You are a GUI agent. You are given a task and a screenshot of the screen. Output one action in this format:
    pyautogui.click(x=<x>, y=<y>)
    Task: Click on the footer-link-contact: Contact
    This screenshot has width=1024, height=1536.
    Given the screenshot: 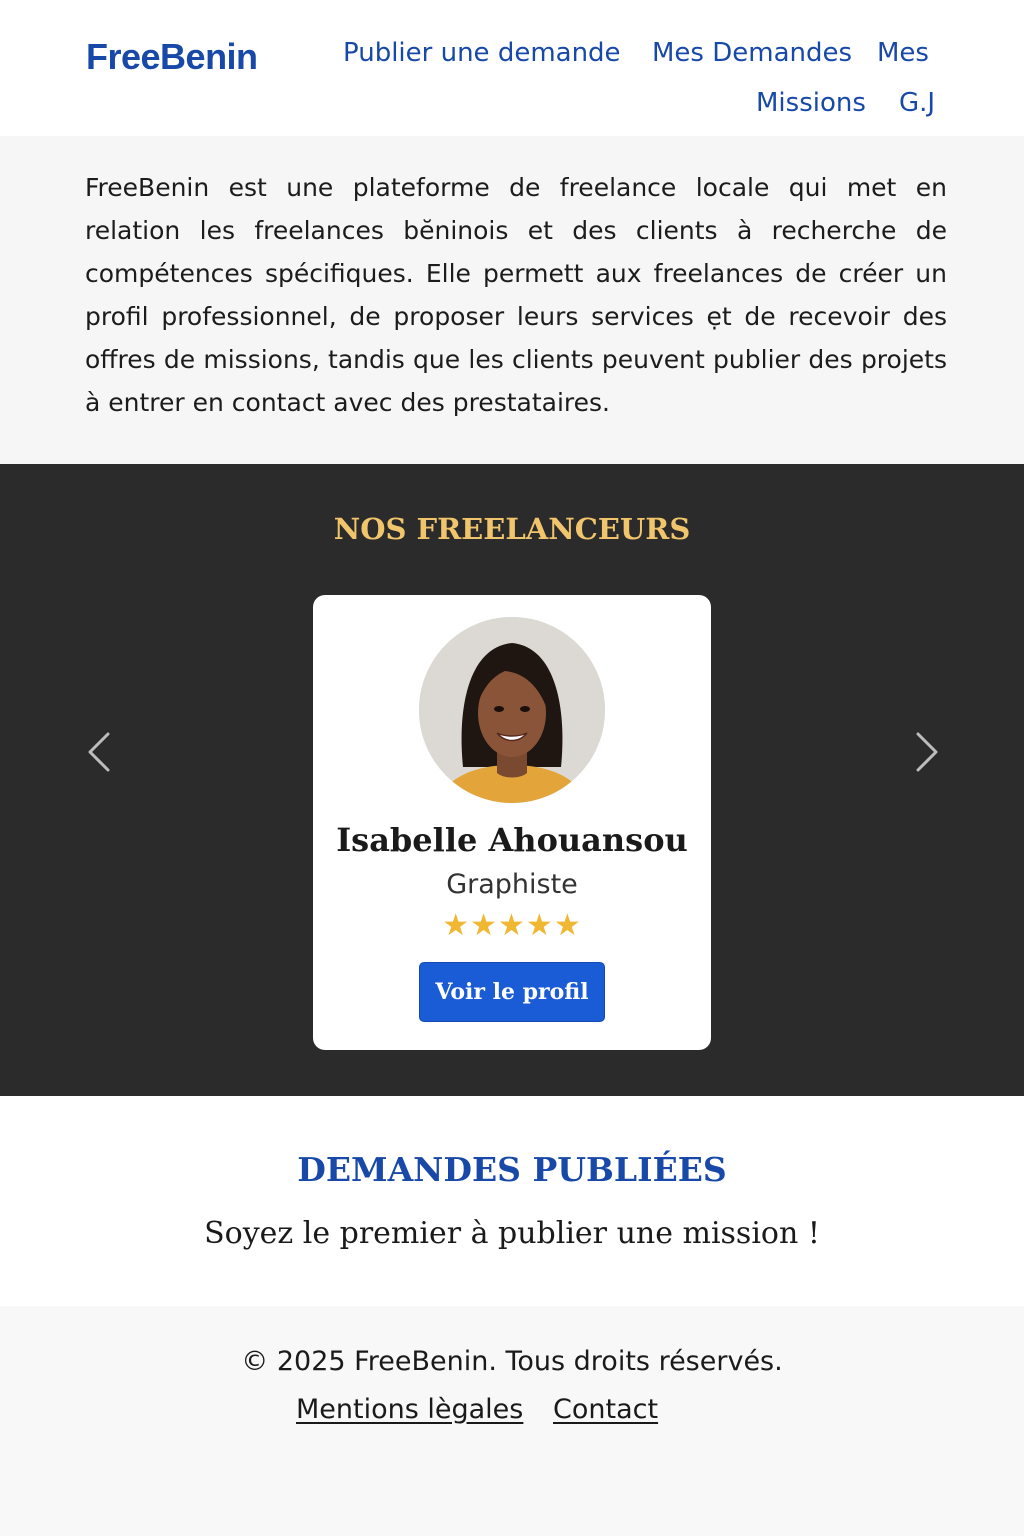 What is the action you would take?
    pyautogui.click(x=605, y=1409)
    